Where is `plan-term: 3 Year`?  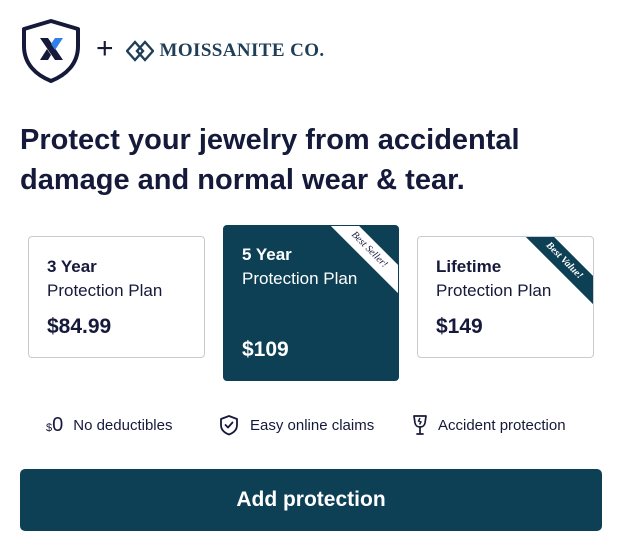 plan-term: 3 Year is located at coordinates (72, 266).